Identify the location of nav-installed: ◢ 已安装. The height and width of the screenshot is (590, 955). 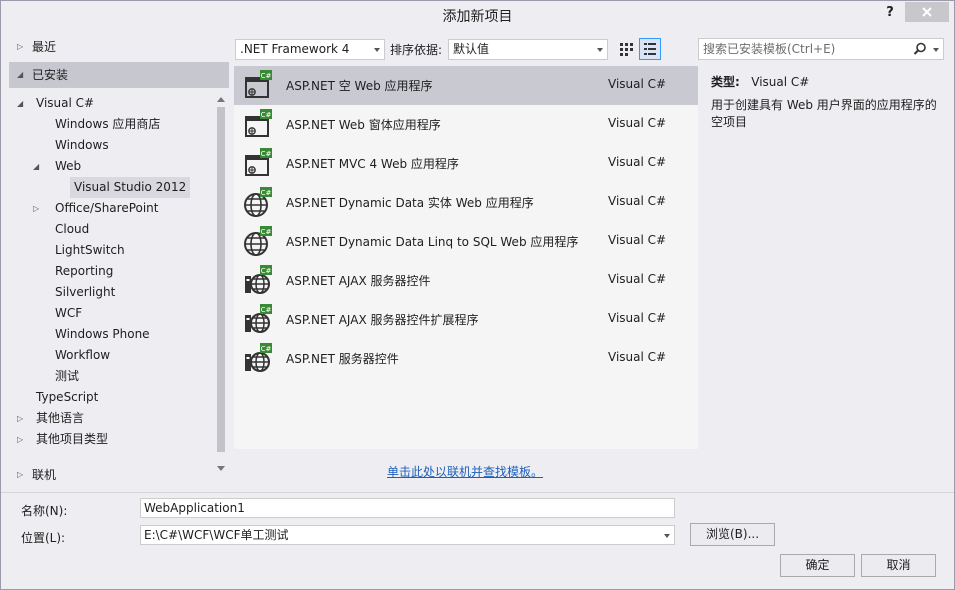
(119, 75).